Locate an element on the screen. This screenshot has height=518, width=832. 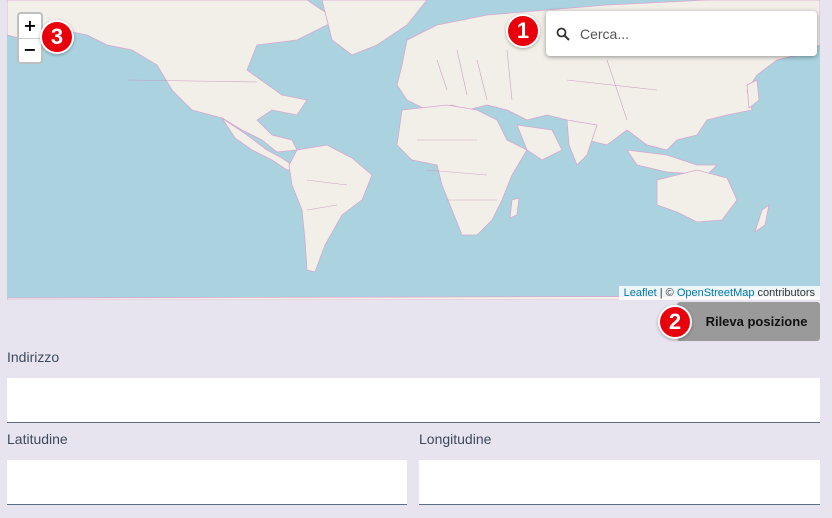
locate-position-button: Rileva posizione is located at coordinates (748, 321).